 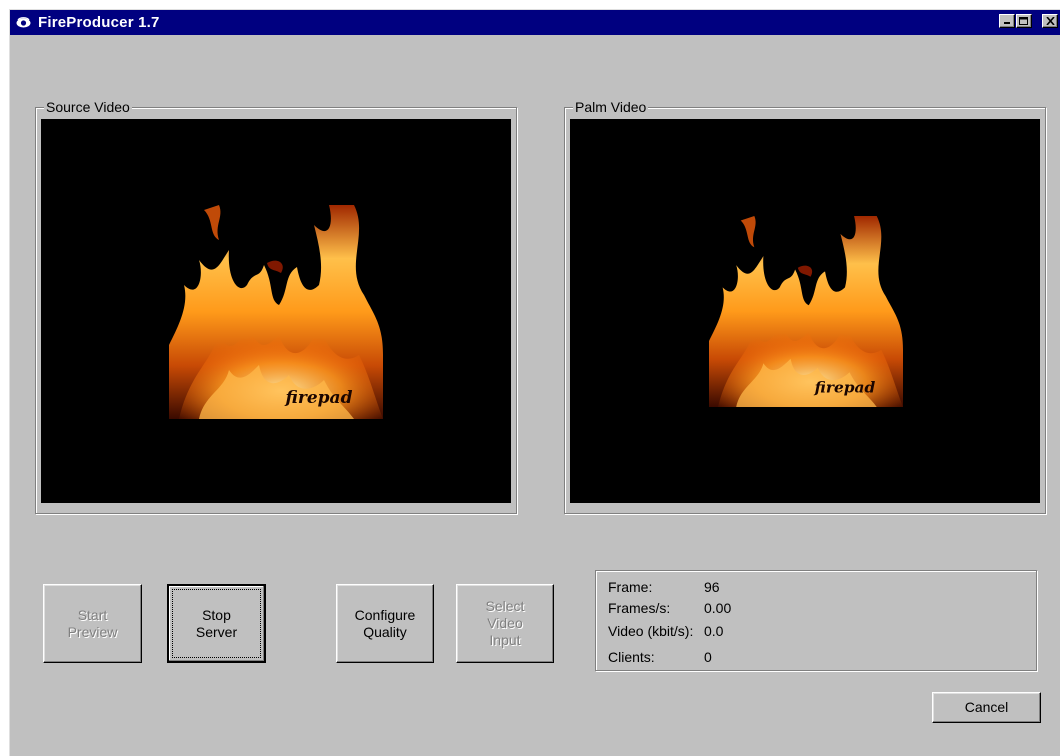 What do you see at coordinates (611, 107) in the screenshot?
I see `palm-video-label: Palm Video` at bounding box center [611, 107].